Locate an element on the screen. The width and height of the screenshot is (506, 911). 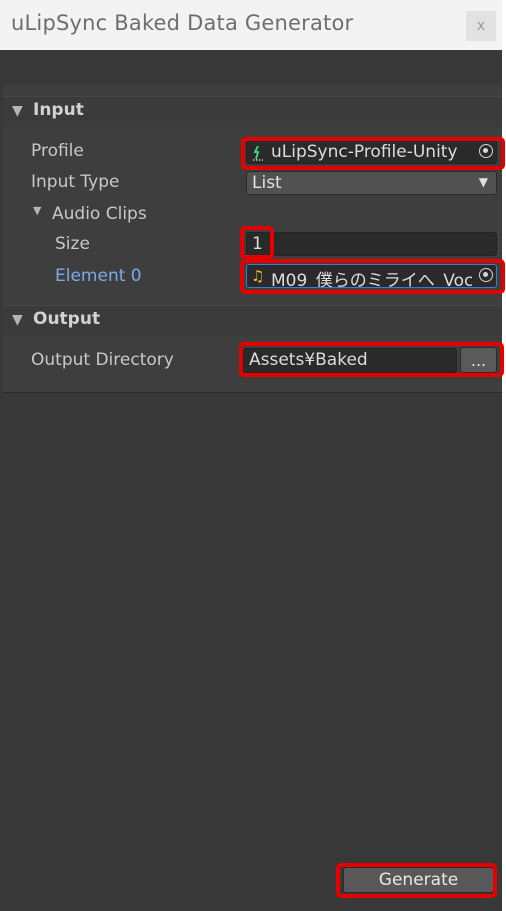
profile-label: Profile is located at coordinates (57, 151).